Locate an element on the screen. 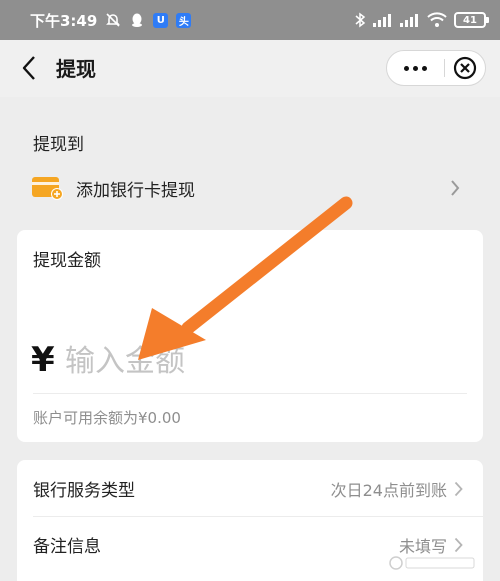  bluetooth-icon is located at coordinates (360, 20).